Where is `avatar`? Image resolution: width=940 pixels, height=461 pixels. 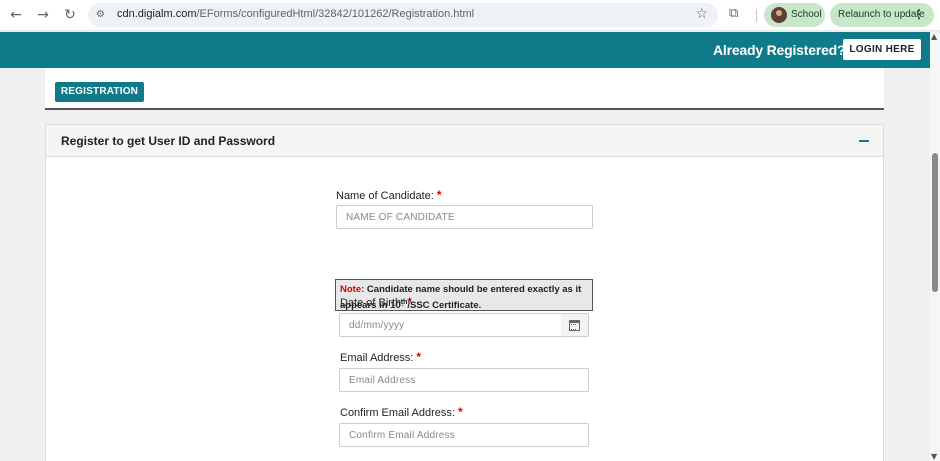
avatar is located at coordinates (779, 15).